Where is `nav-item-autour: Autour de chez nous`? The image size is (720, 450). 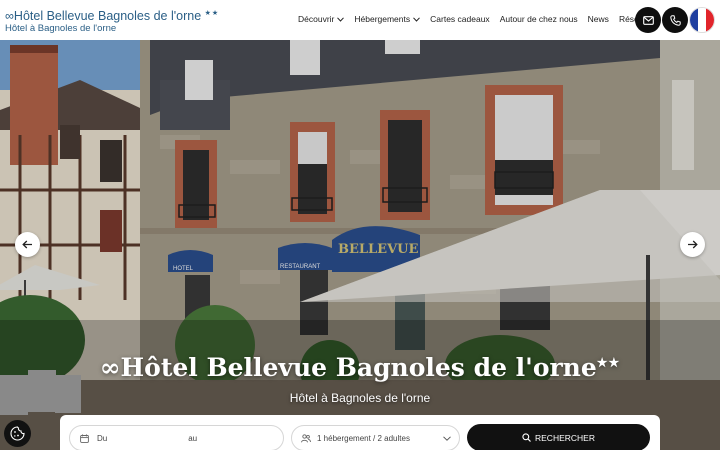
nav-item-autour: Autour de chez nous is located at coordinates (539, 19).